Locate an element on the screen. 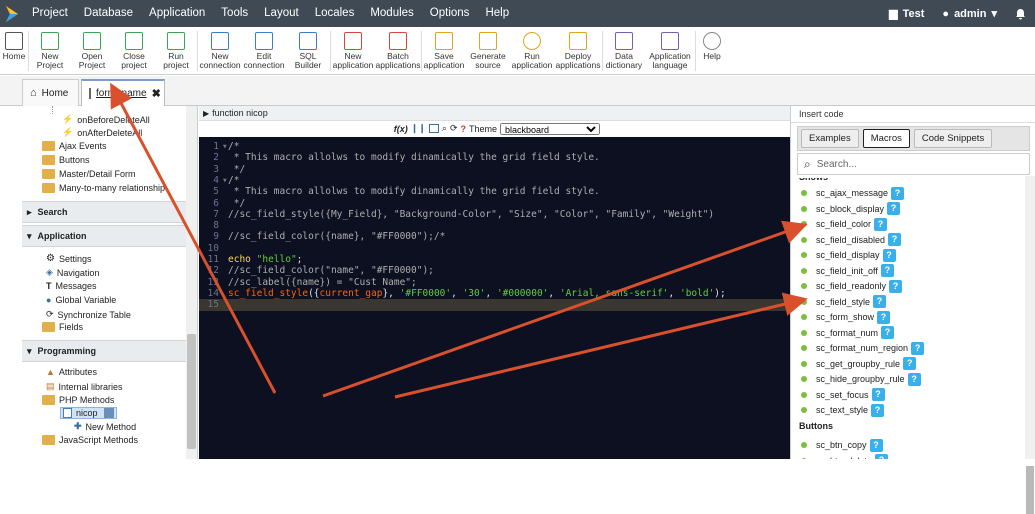  sidebar-scrollbar-thumb is located at coordinates (191, 391).